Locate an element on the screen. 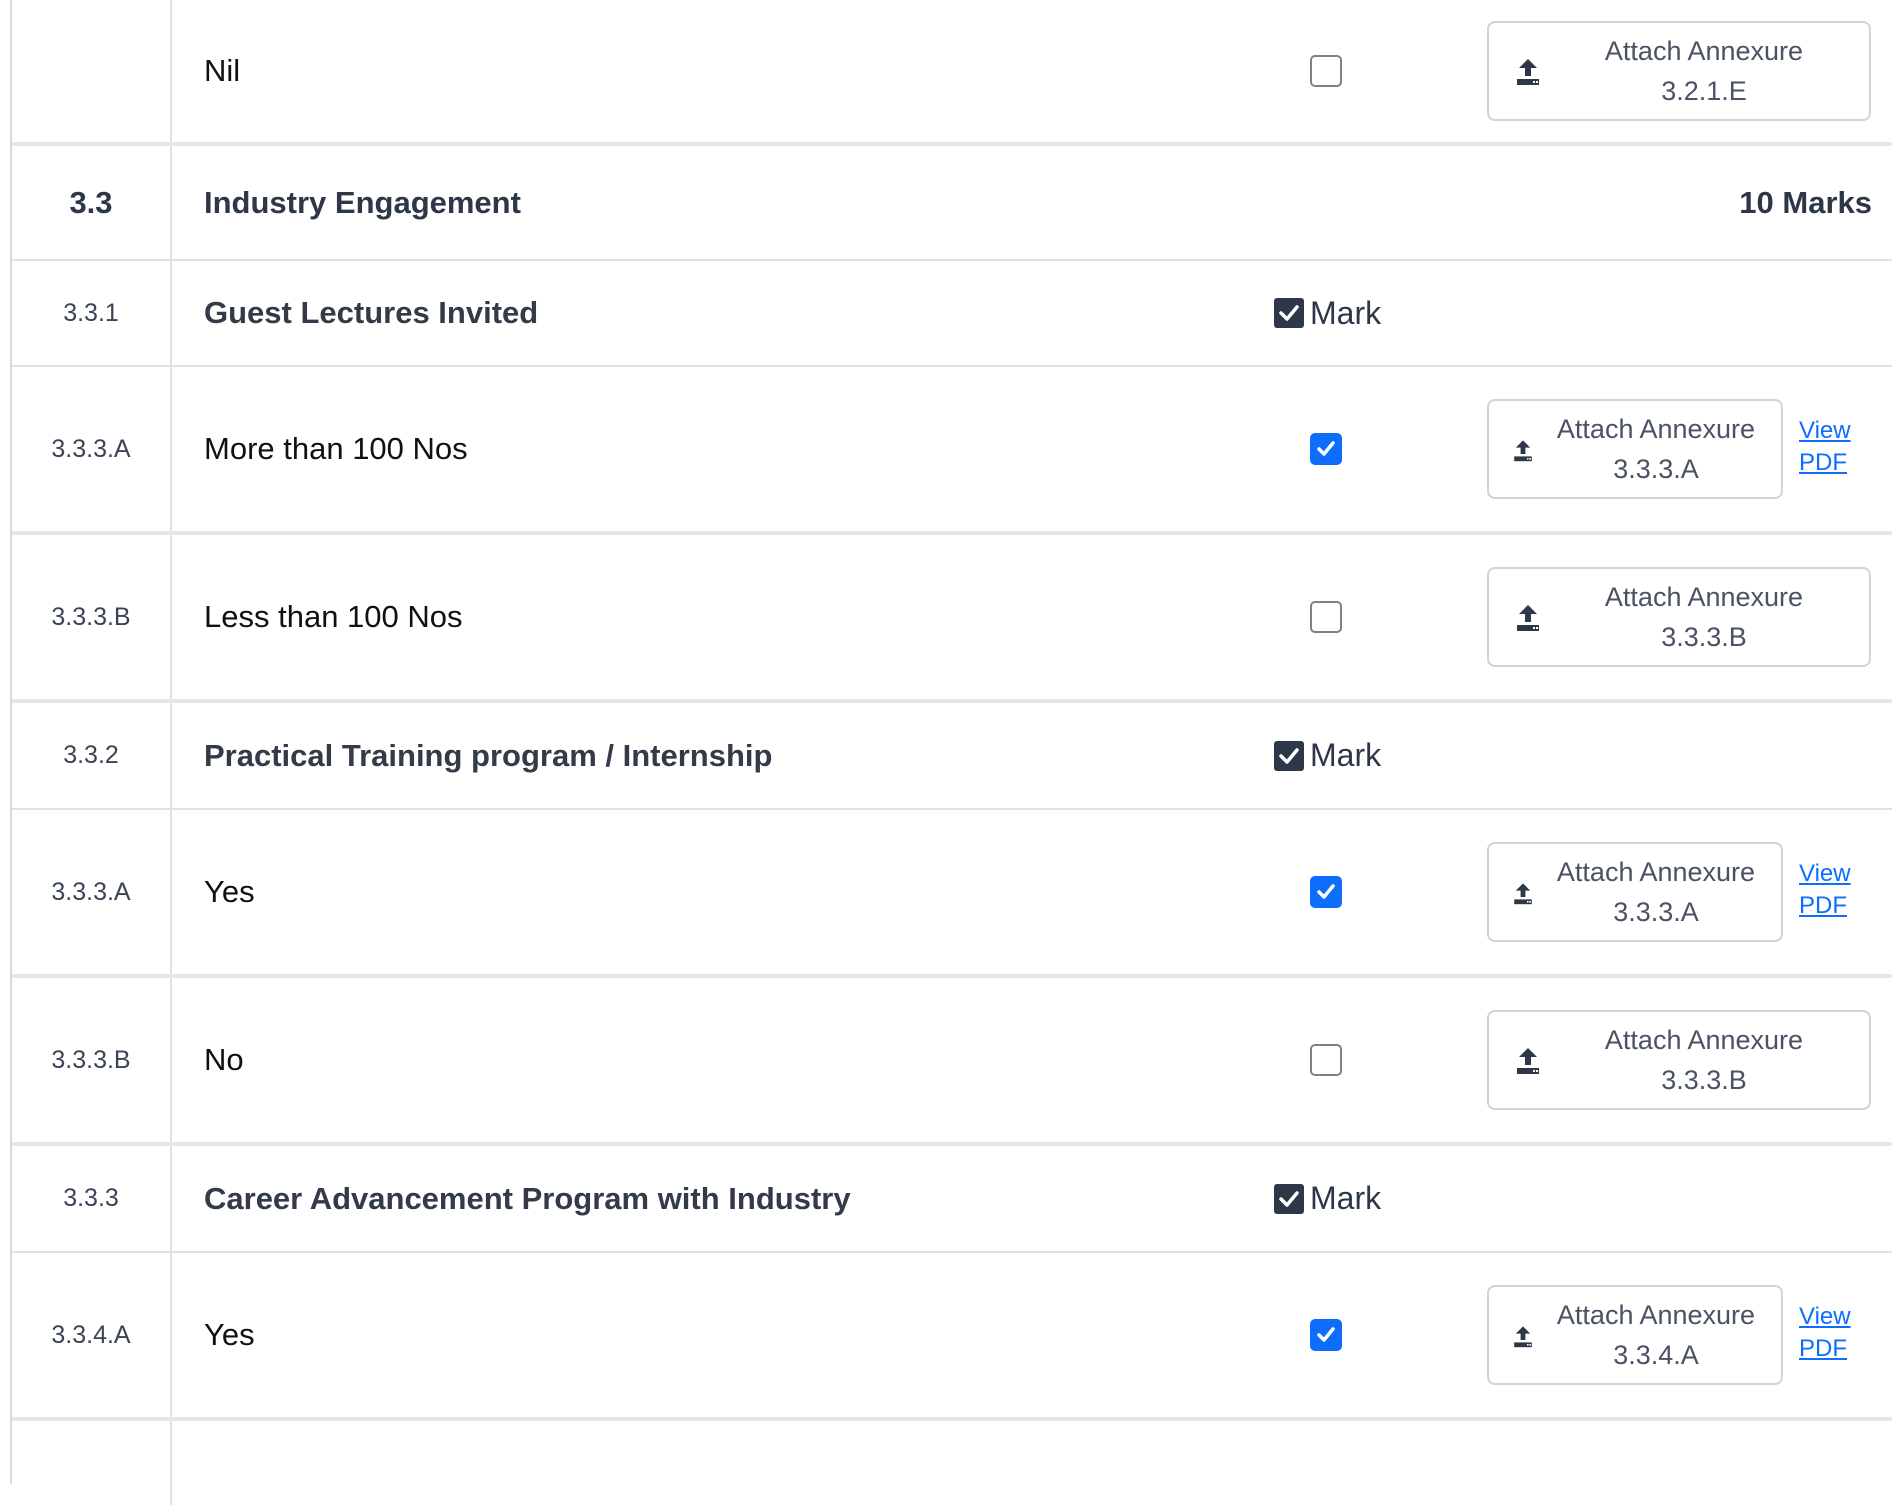 The height and width of the screenshot is (1505, 1892). section-header-row: 3.3 Industry Engagement 10 Marks is located at coordinates (952, 203).